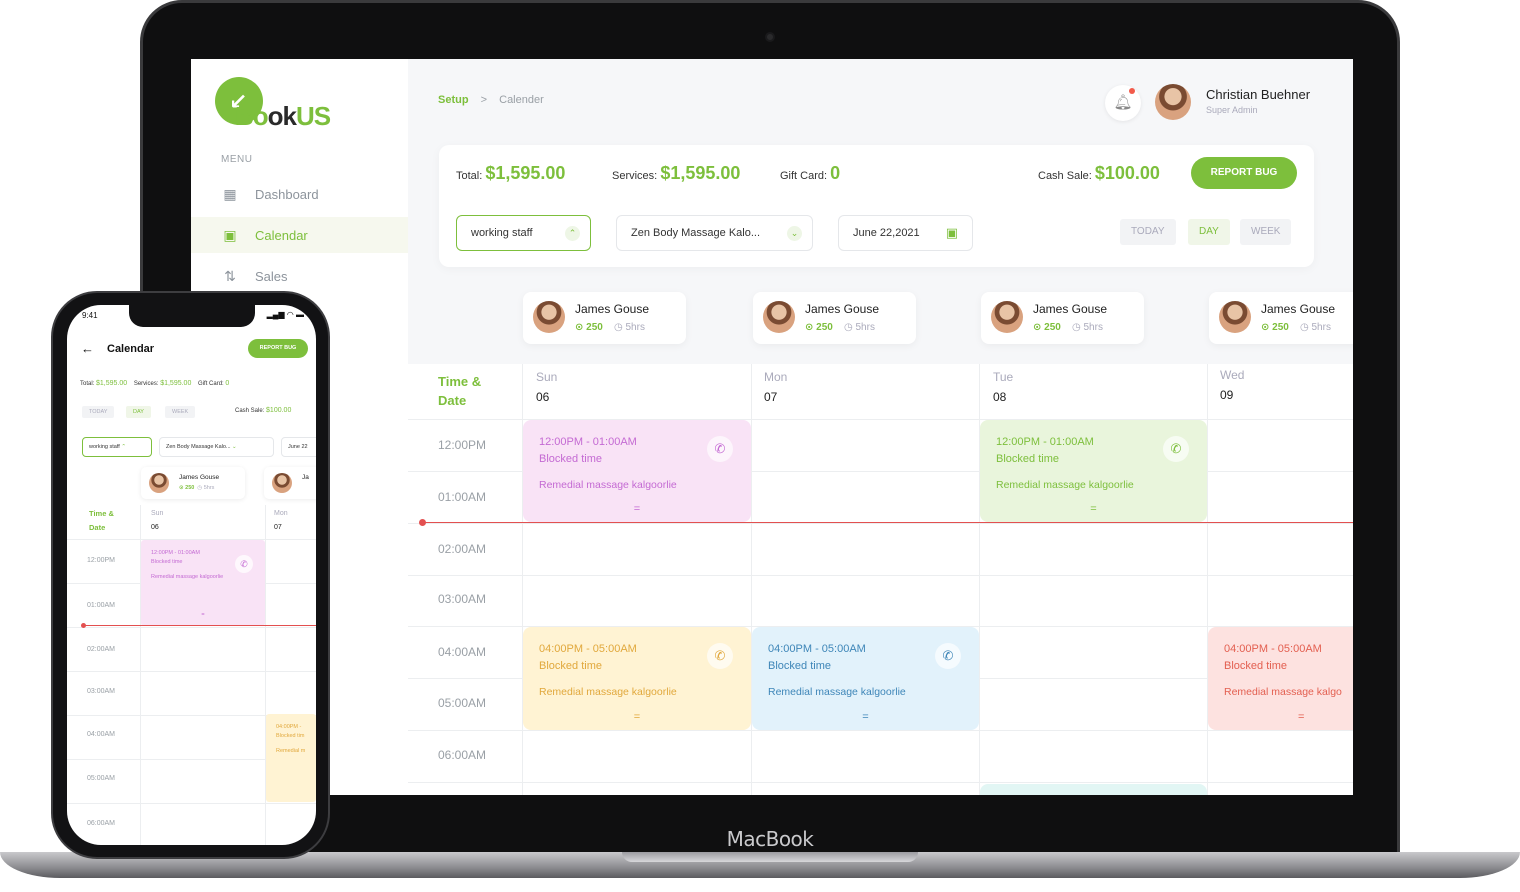  Describe the element at coordinates (227, 383) in the screenshot. I see `giftcard-value: 0` at that location.